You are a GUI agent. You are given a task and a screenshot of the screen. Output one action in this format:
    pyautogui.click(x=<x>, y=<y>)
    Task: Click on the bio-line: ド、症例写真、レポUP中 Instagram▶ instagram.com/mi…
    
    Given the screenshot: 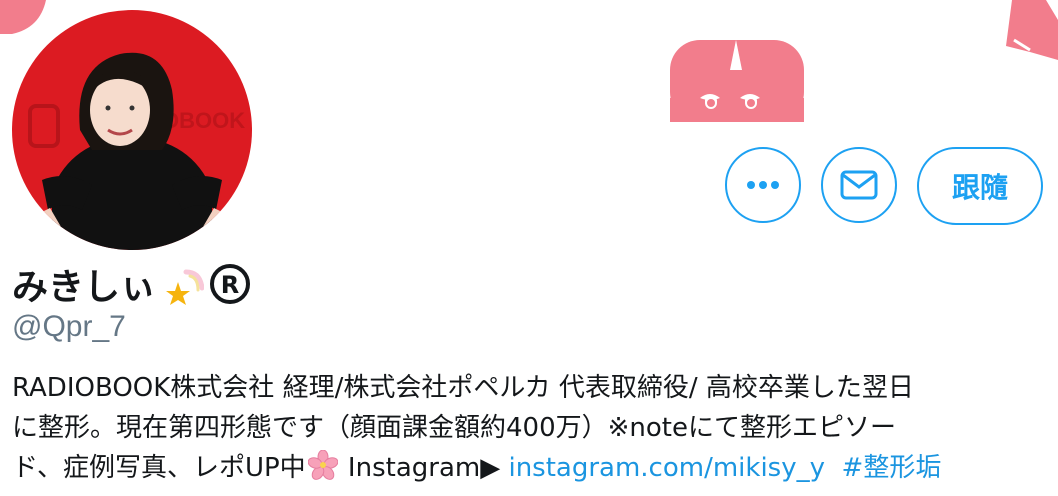 What is the action you would take?
    pyautogui.click(x=532, y=468)
    